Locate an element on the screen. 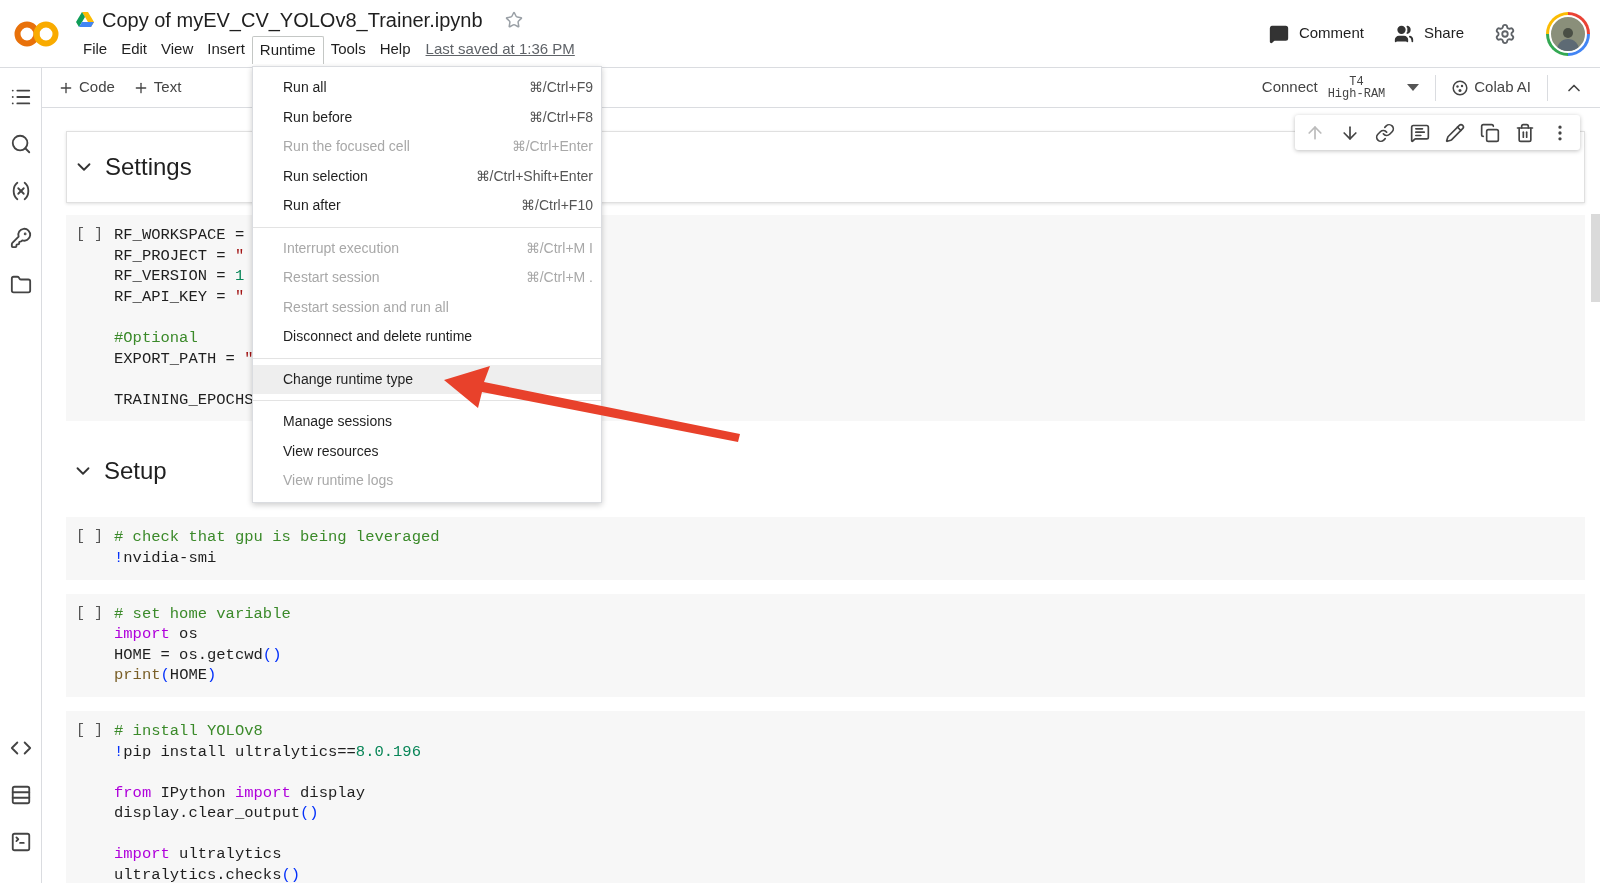 The image size is (1600, 883). menu-item: Runtime is located at coordinates (287, 49).